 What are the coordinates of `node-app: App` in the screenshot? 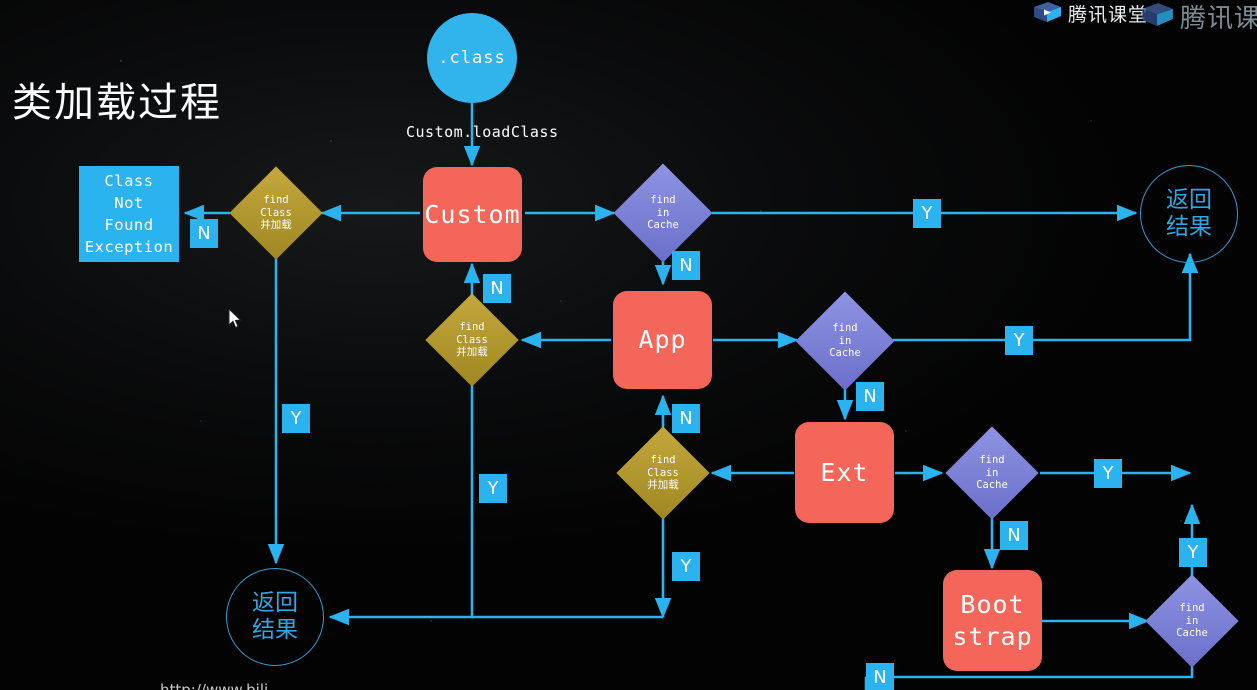 It's located at (662, 340).